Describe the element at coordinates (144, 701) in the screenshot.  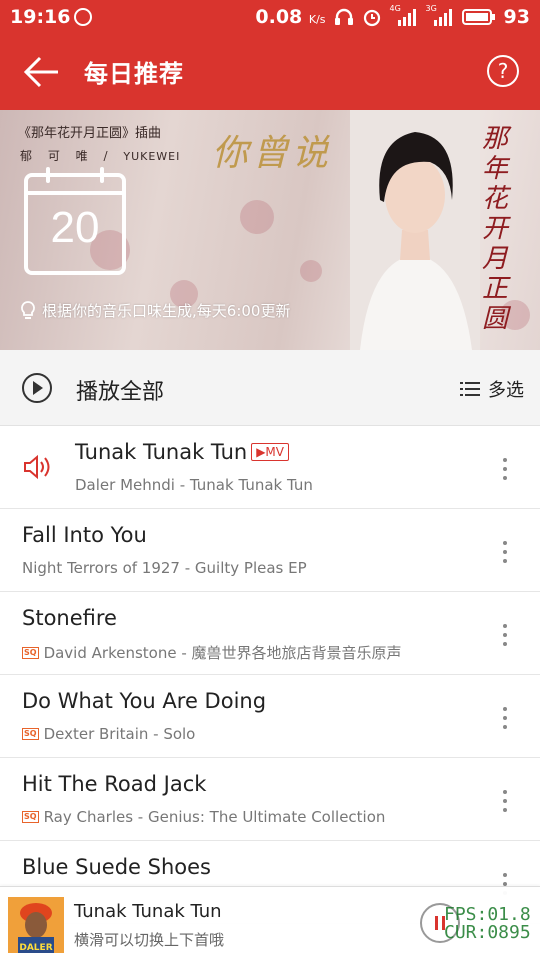
I see `song-title: Do What You Are Doing` at that location.